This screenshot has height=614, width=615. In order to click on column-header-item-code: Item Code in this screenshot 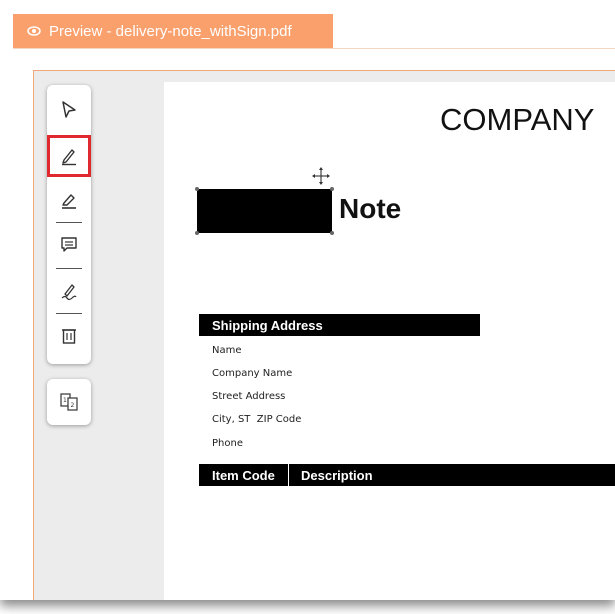, I will do `click(244, 475)`.